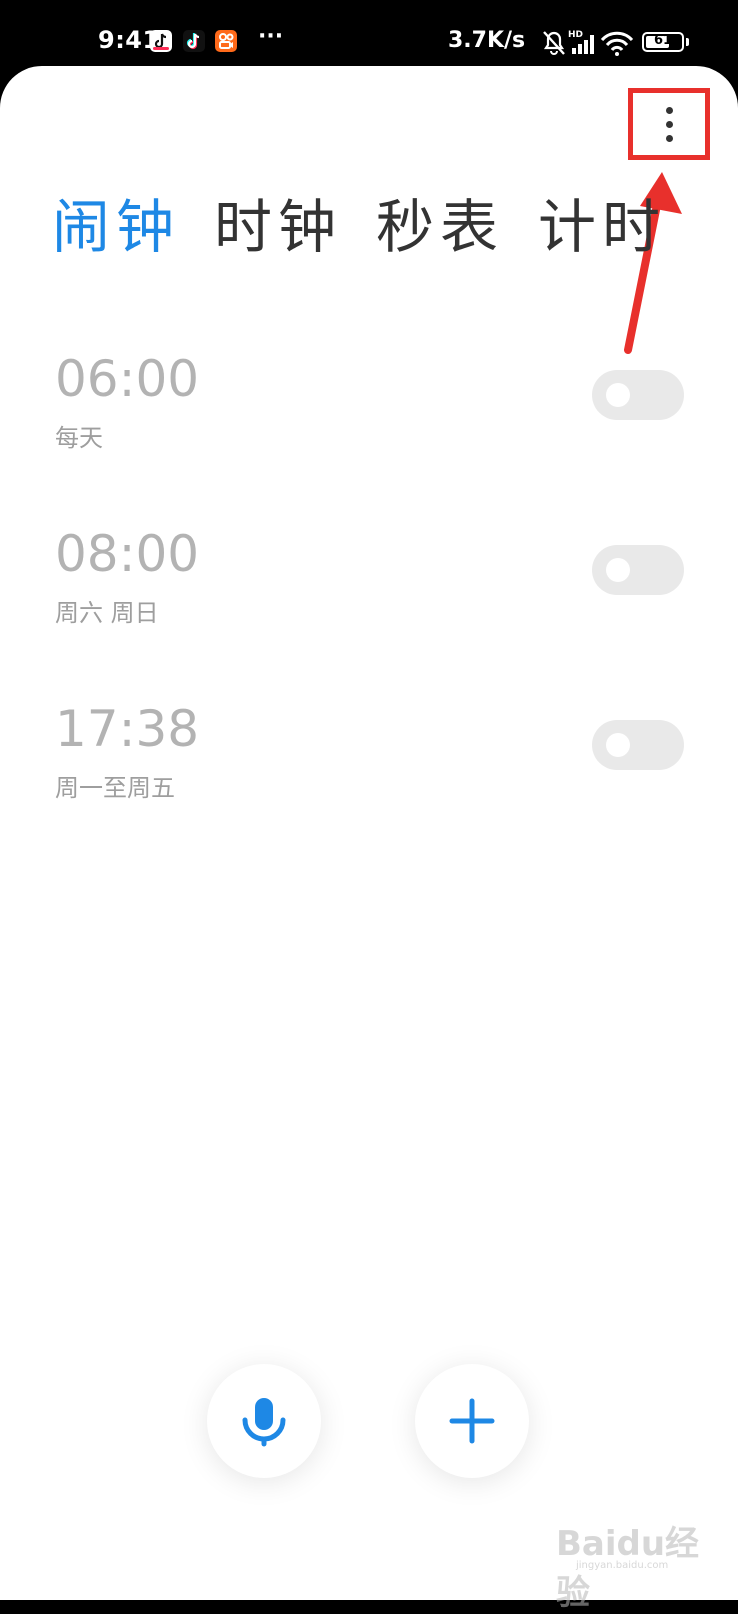  What do you see at coordinates (127, 379) in the screenshot?
I see `alarm-time: 06:00` at bounding box center [127, 379].